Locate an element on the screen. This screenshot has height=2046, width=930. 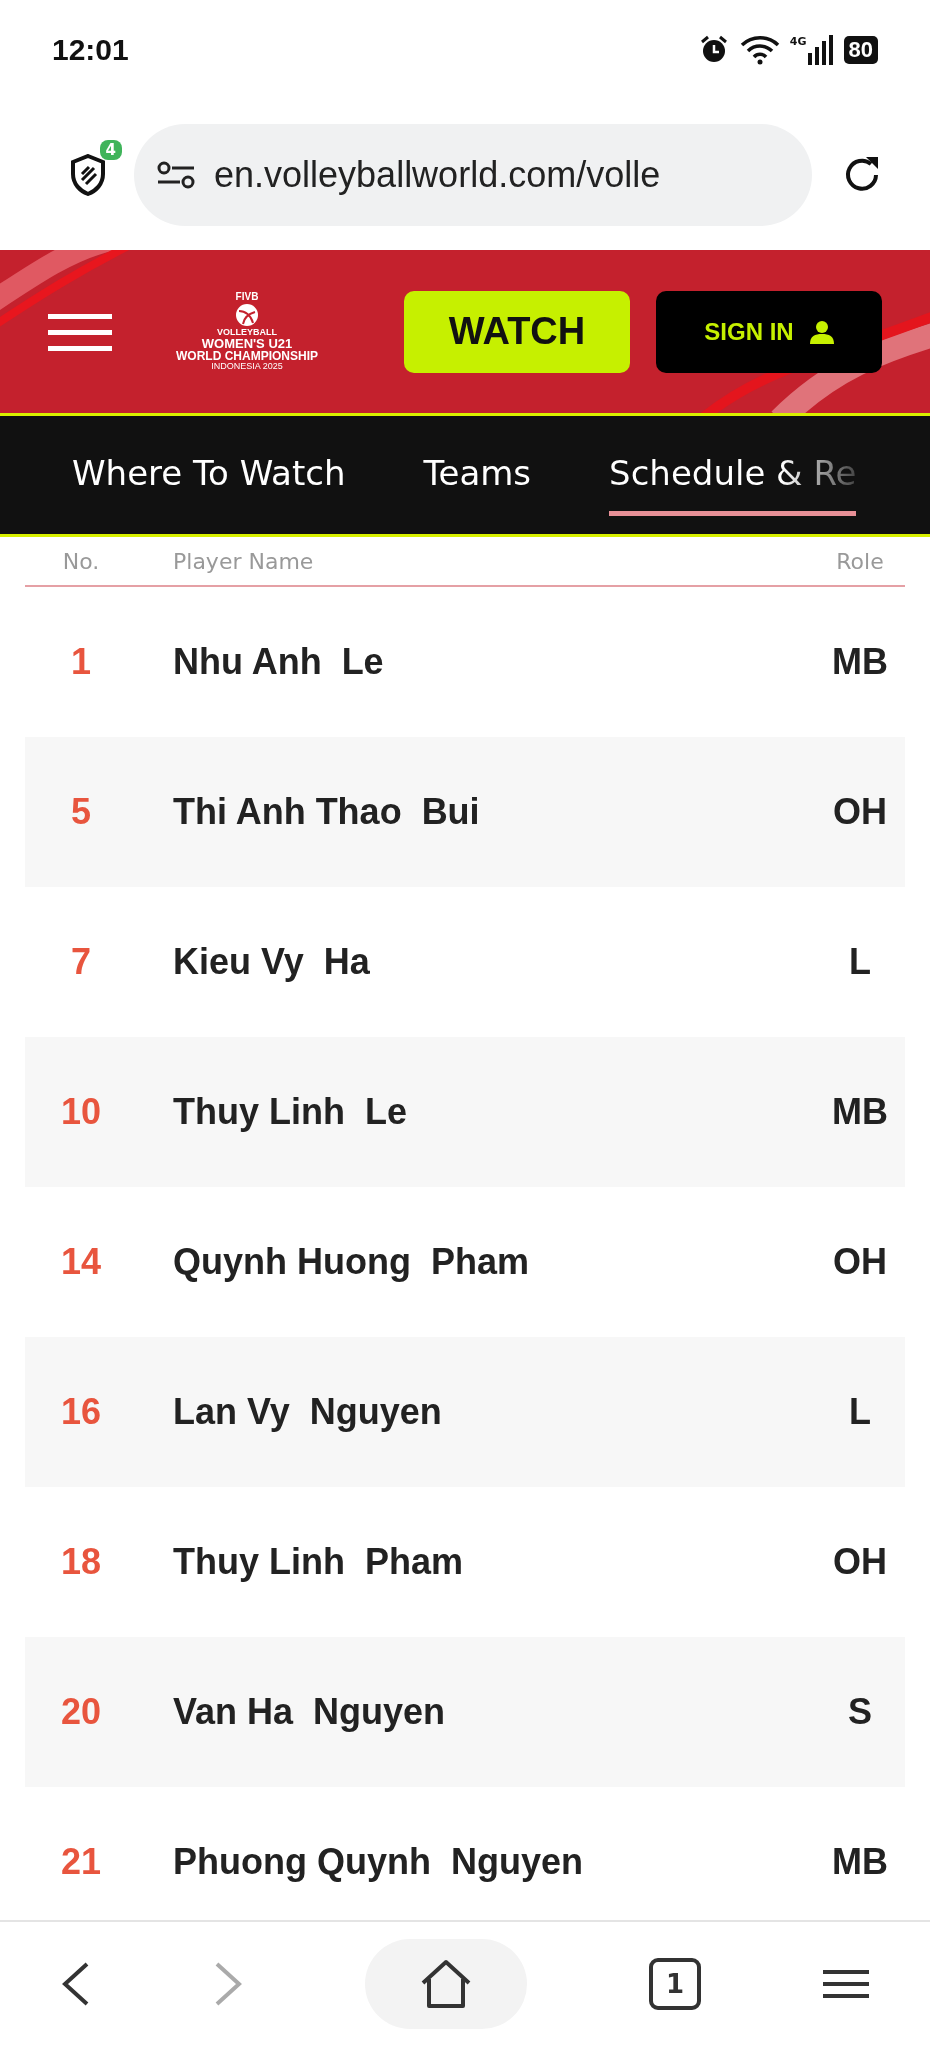
nav-tab: Teams is located at coordinates (477, 475).